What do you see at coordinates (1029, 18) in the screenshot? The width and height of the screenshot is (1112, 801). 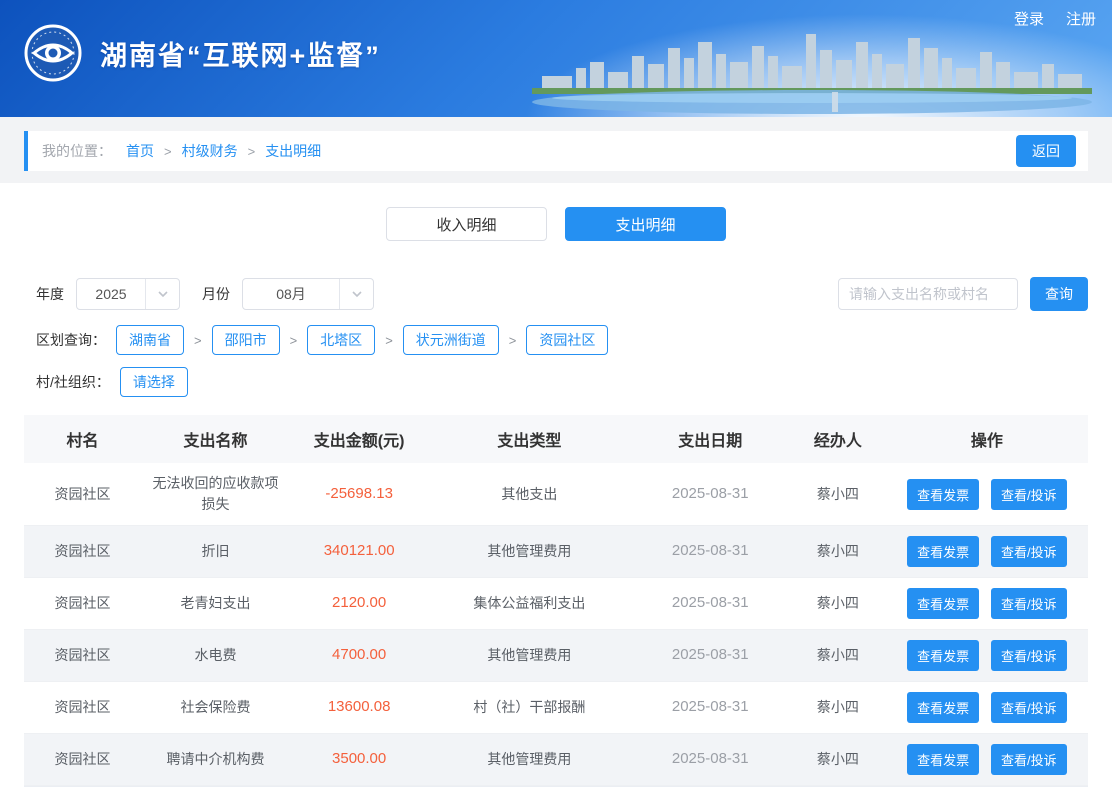 I see `login-link: 登录` at bounding box center [1029, 18].